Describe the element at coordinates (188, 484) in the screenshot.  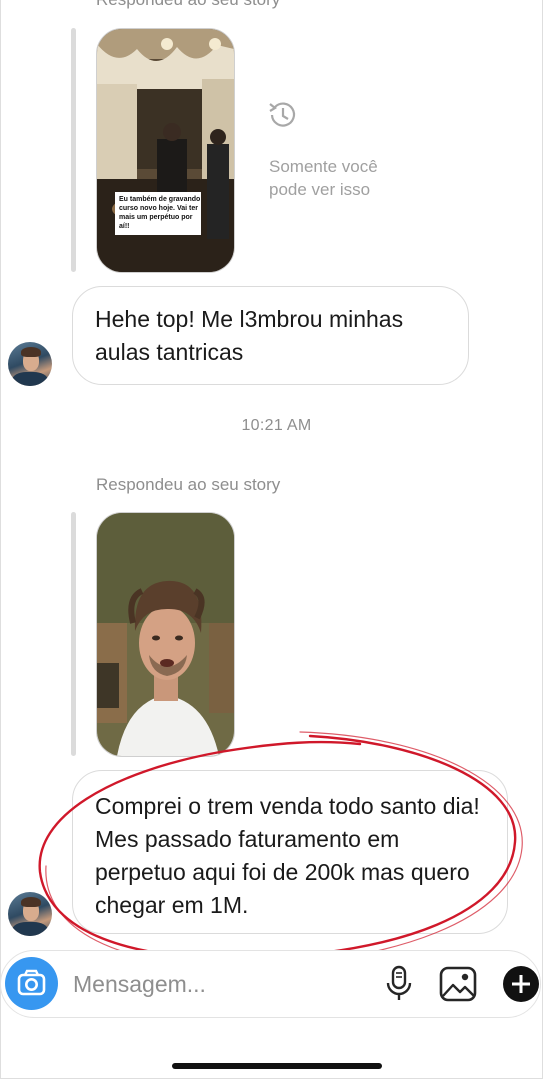
I see `reply-label: Respondeu ao seu story` at that location.